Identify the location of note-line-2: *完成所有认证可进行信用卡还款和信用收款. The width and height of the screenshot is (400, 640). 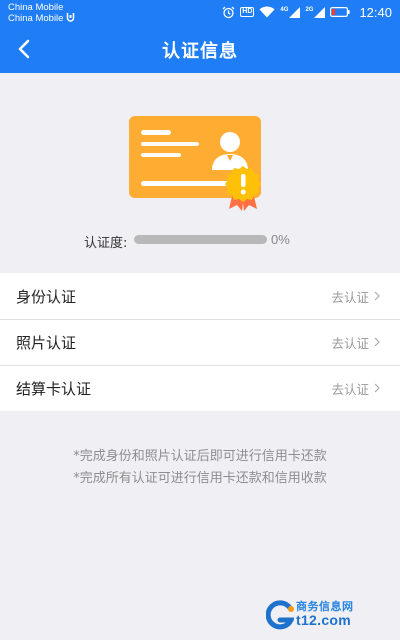
(200, 478).